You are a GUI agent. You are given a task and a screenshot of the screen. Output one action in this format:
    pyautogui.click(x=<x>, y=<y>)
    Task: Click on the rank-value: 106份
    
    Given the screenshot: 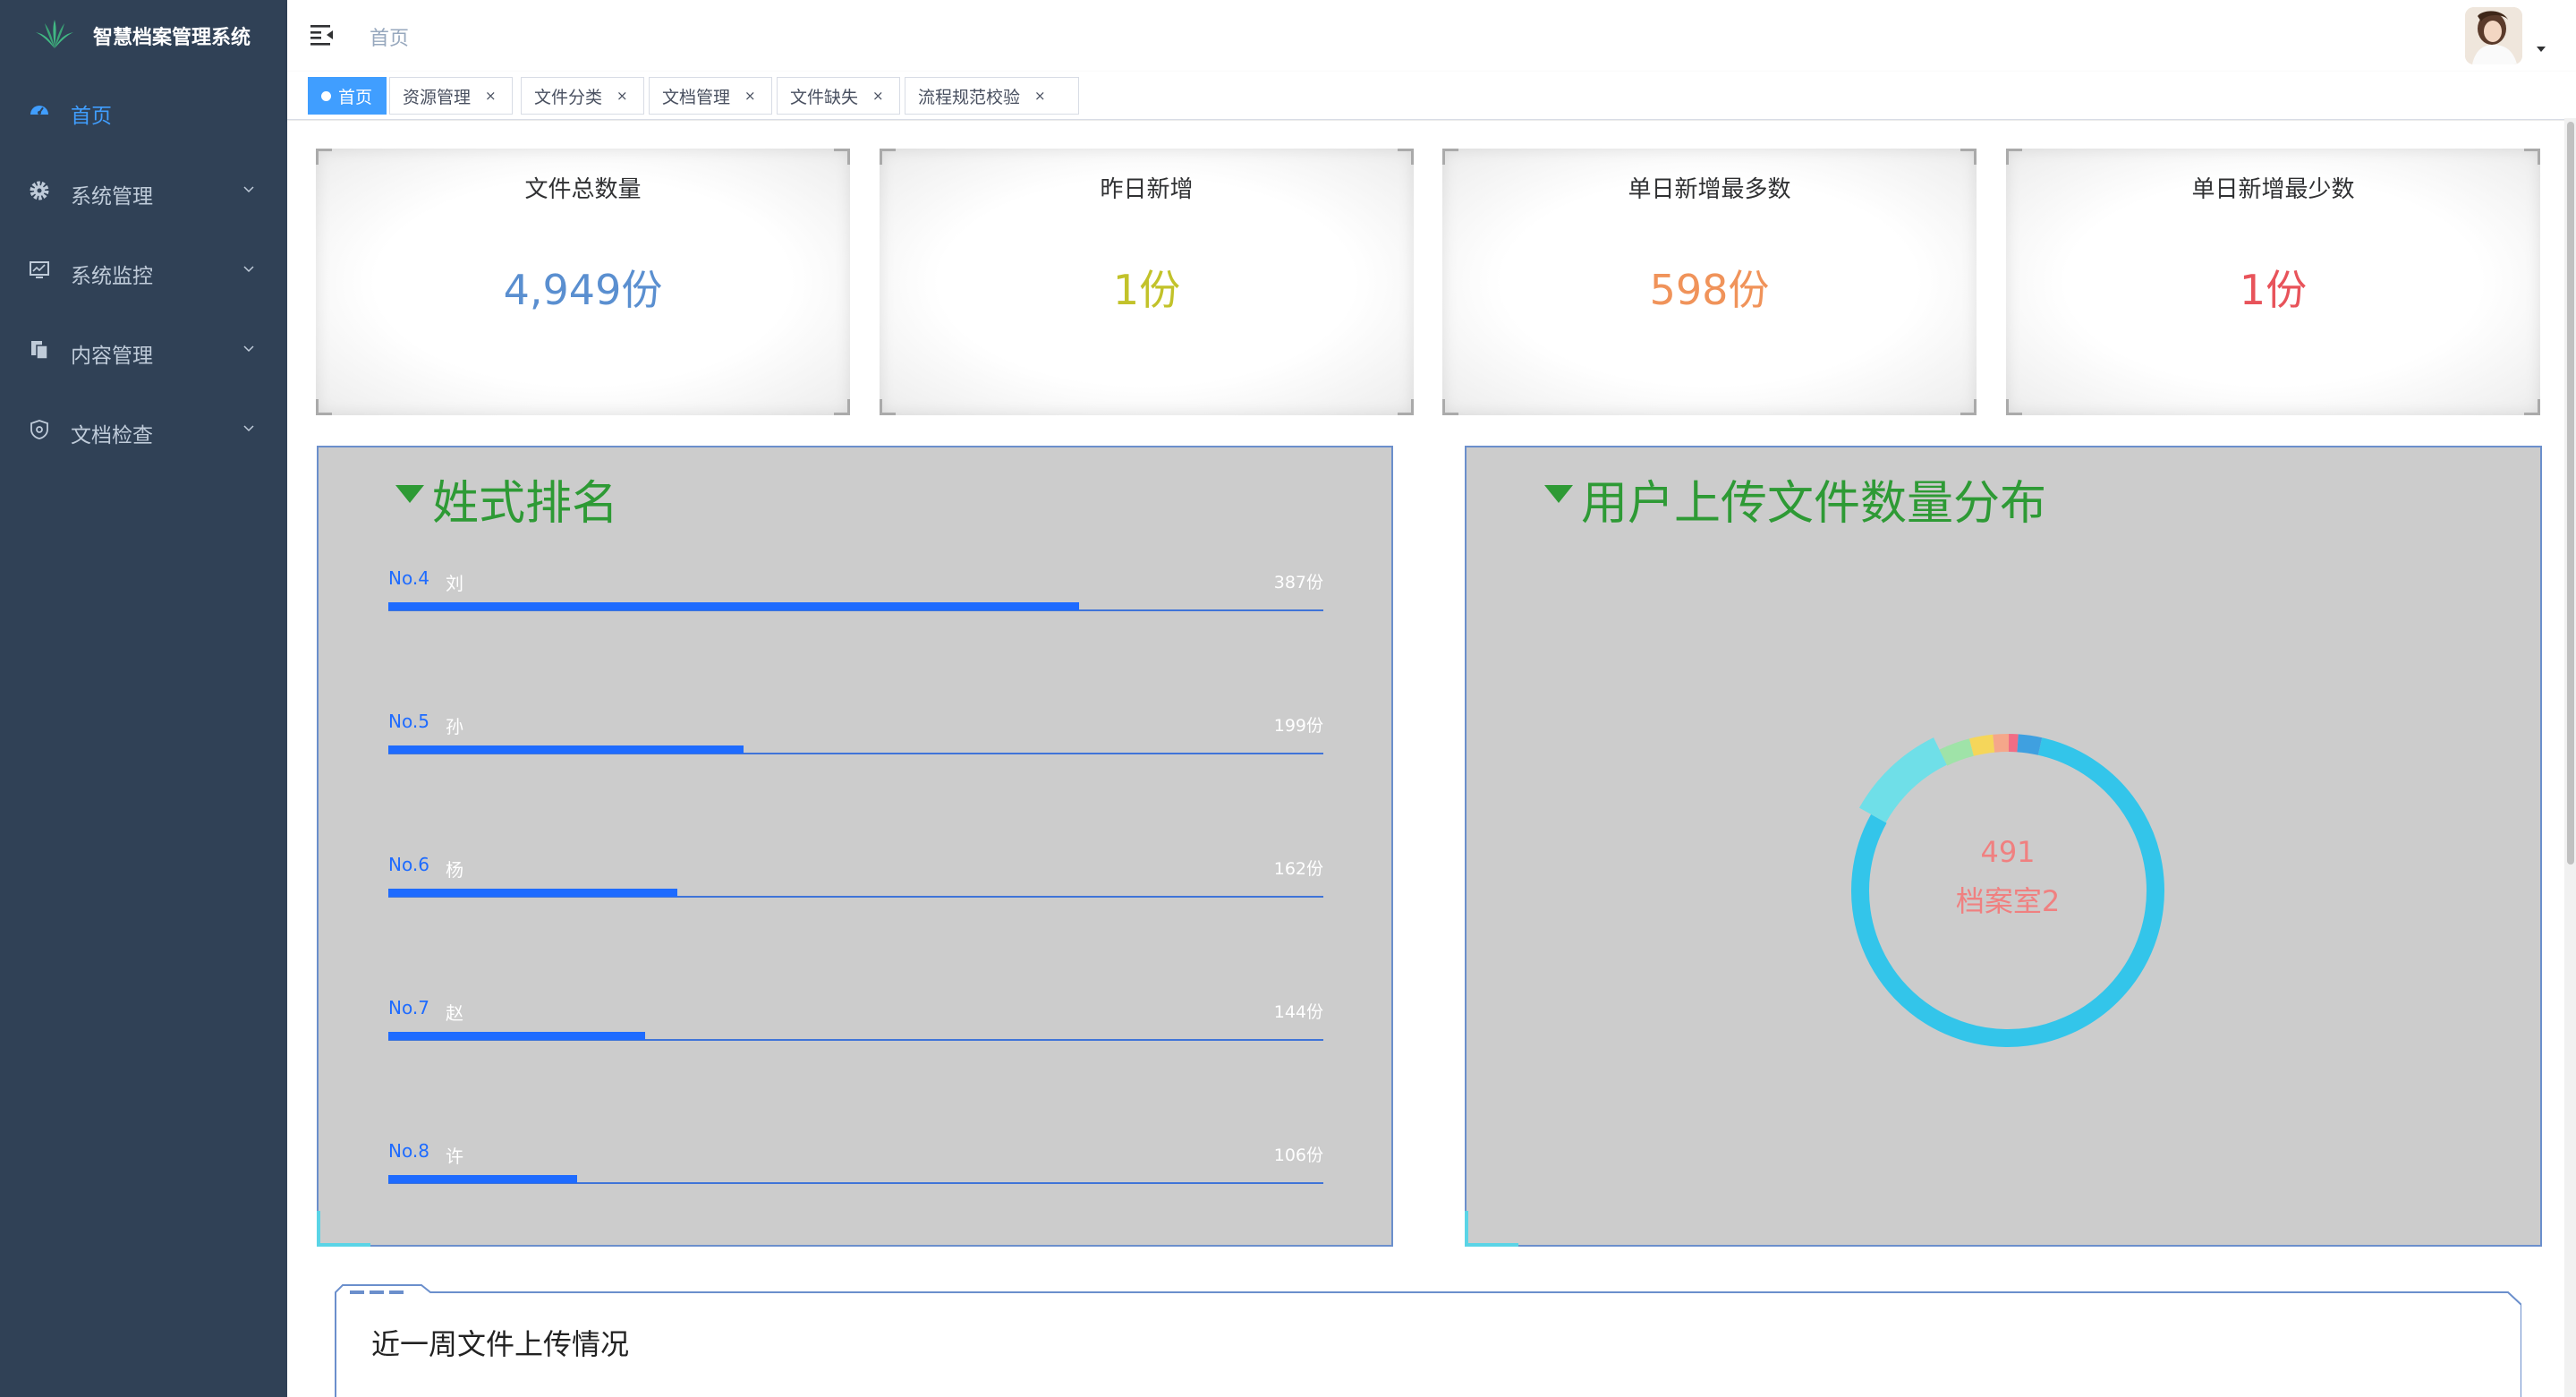 What is the action you would take?
    pyautogui.click(x=1298, y=1156)
    